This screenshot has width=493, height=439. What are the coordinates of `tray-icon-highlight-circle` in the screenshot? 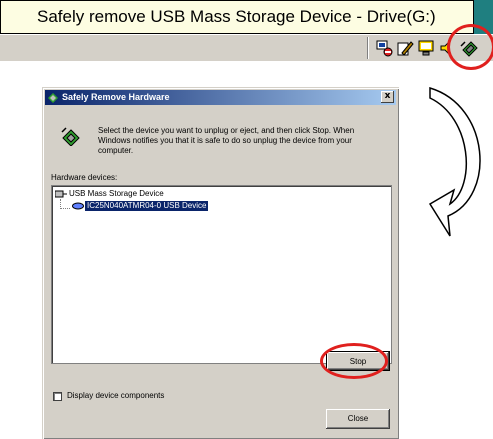 It's located at (470, 47).